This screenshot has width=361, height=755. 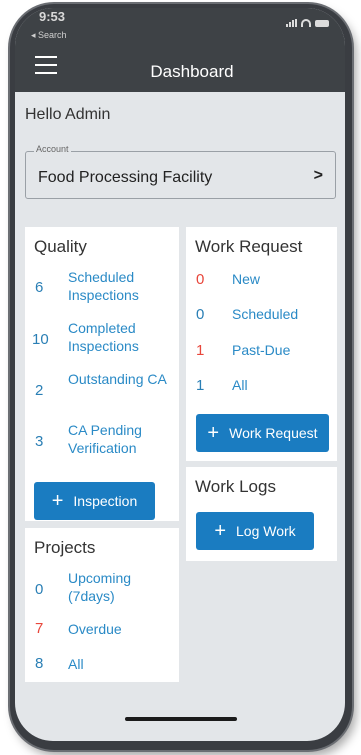 I want to click on back-to-search-link: ◂ Search, so click(x=49, y=35).